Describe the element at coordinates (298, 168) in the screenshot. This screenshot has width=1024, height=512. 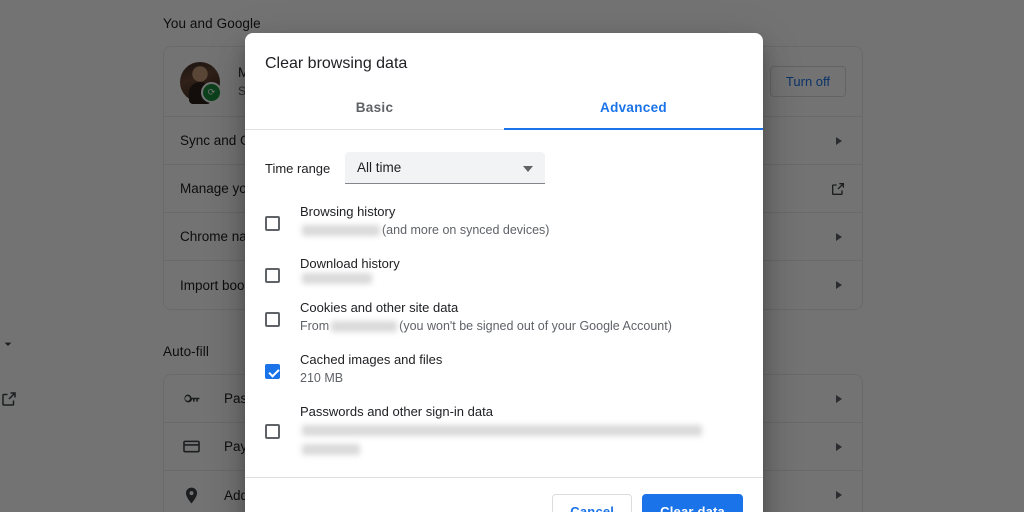
I see `time-range-label: Time range` at that location.